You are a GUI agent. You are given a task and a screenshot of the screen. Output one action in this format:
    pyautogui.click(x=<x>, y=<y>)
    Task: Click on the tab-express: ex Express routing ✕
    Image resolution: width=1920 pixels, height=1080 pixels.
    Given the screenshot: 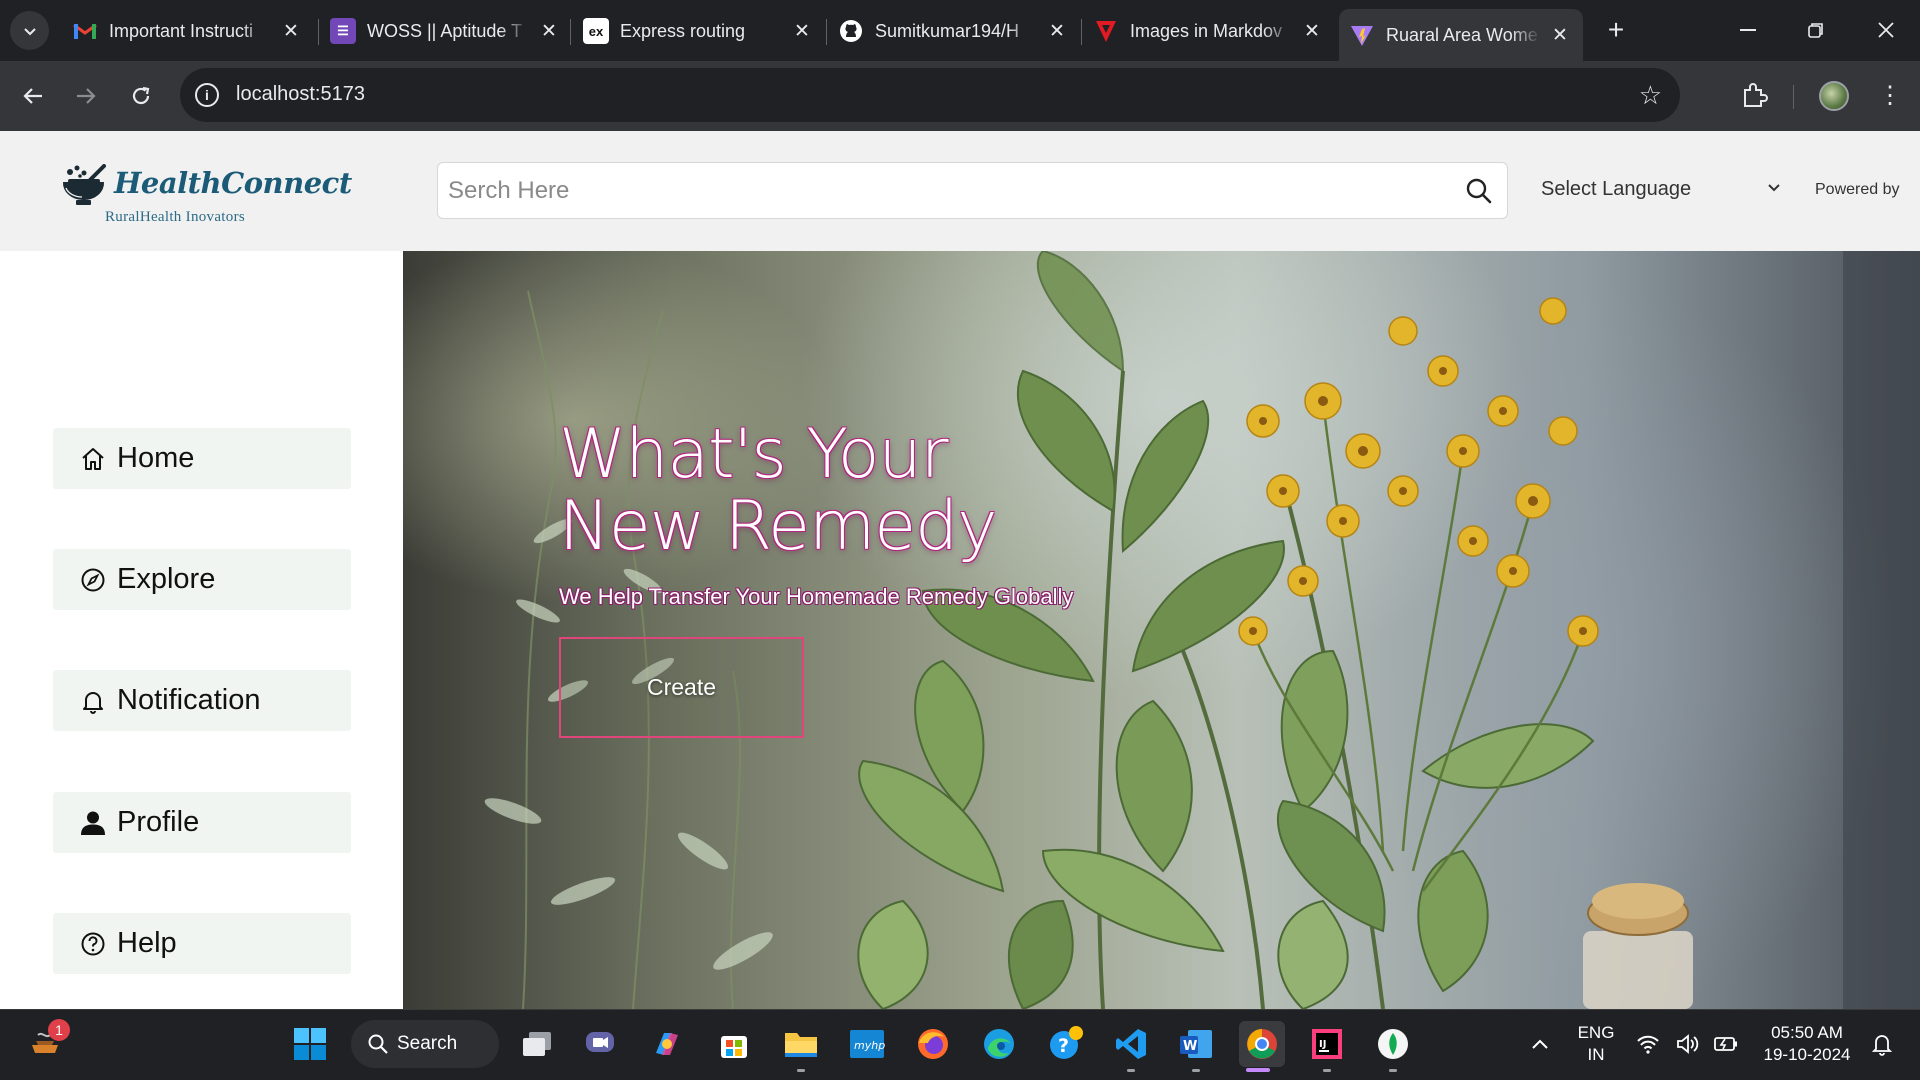 What is the action you would take?
    pyautogui.click(x=699, y=31)
    